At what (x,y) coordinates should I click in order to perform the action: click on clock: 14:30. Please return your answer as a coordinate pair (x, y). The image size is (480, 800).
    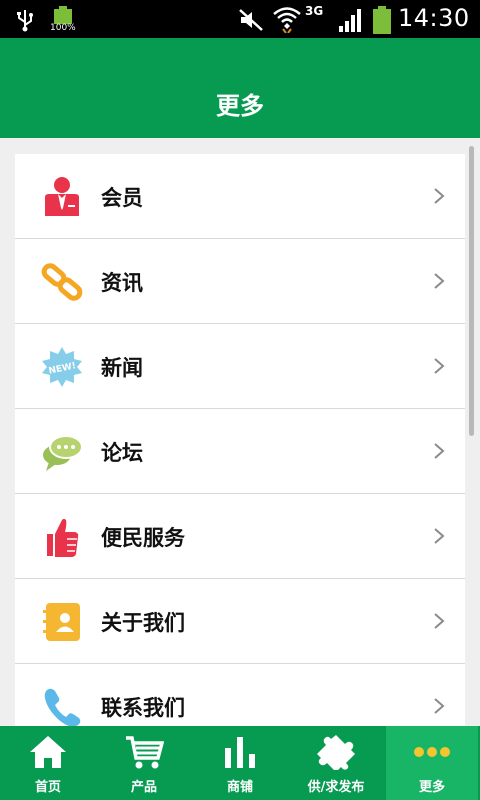
    Looking at the image, I should click on (434, 18).